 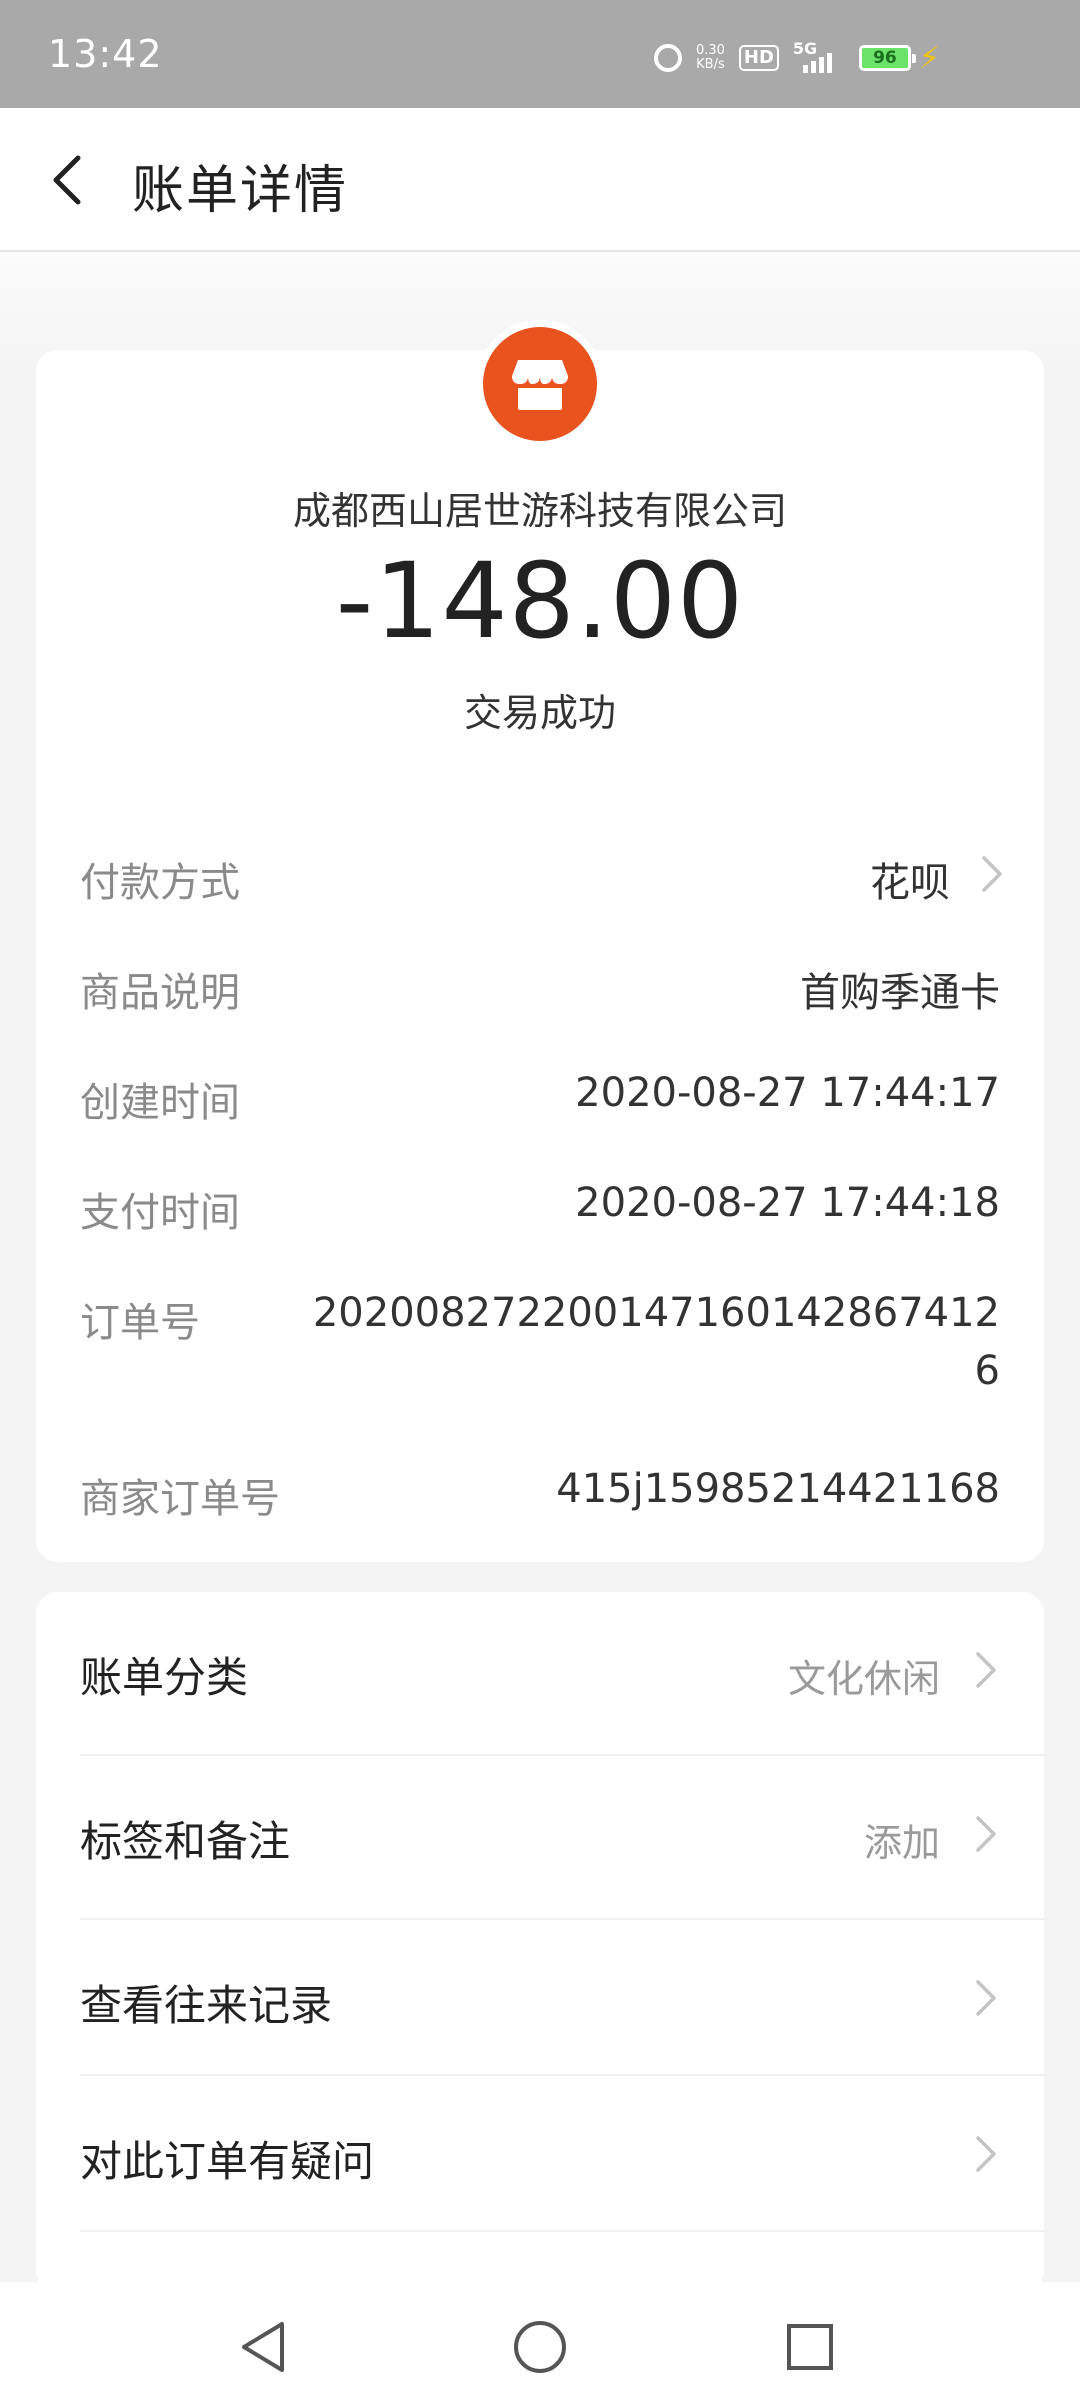 What do you see at coordinates (910, 883) in the screenshot?
I see `detail-value: 花呗` at bounding box center [910, 883].